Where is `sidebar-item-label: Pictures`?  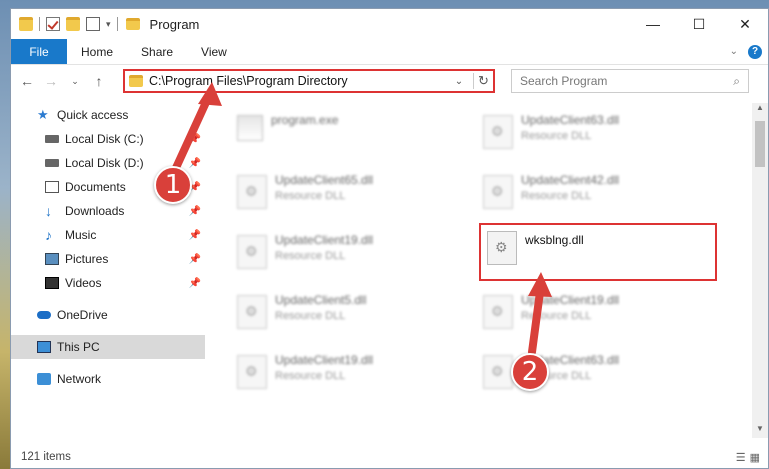
sidebar-item-label: Pictures is located at coordinates (87, 259).